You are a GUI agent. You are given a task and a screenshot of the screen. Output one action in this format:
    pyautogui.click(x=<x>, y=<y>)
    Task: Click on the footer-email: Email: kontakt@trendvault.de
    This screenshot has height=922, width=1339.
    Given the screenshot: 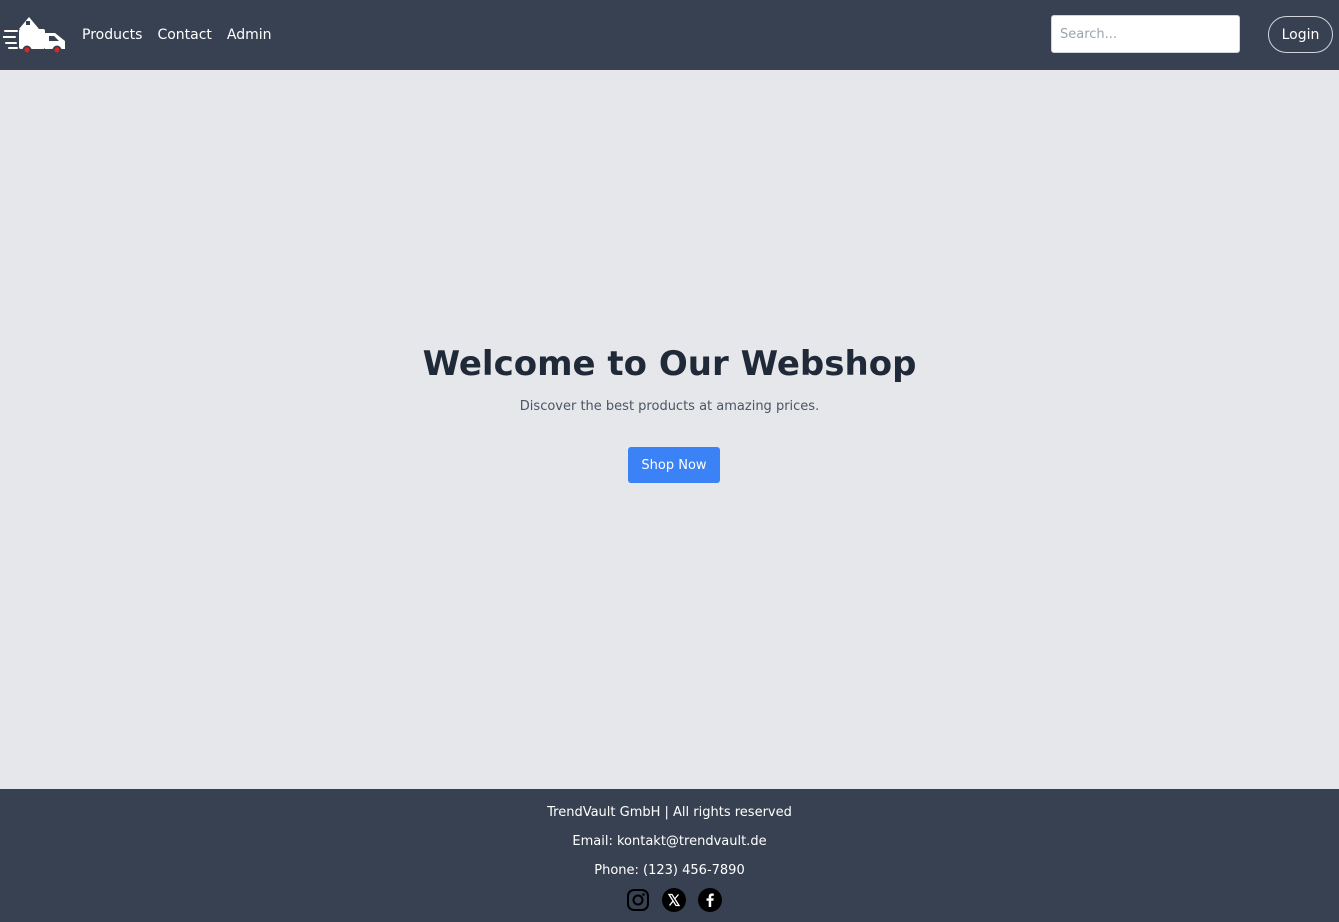 What is the action you would take?
    pyautogui.click(x=669, y=841)
    